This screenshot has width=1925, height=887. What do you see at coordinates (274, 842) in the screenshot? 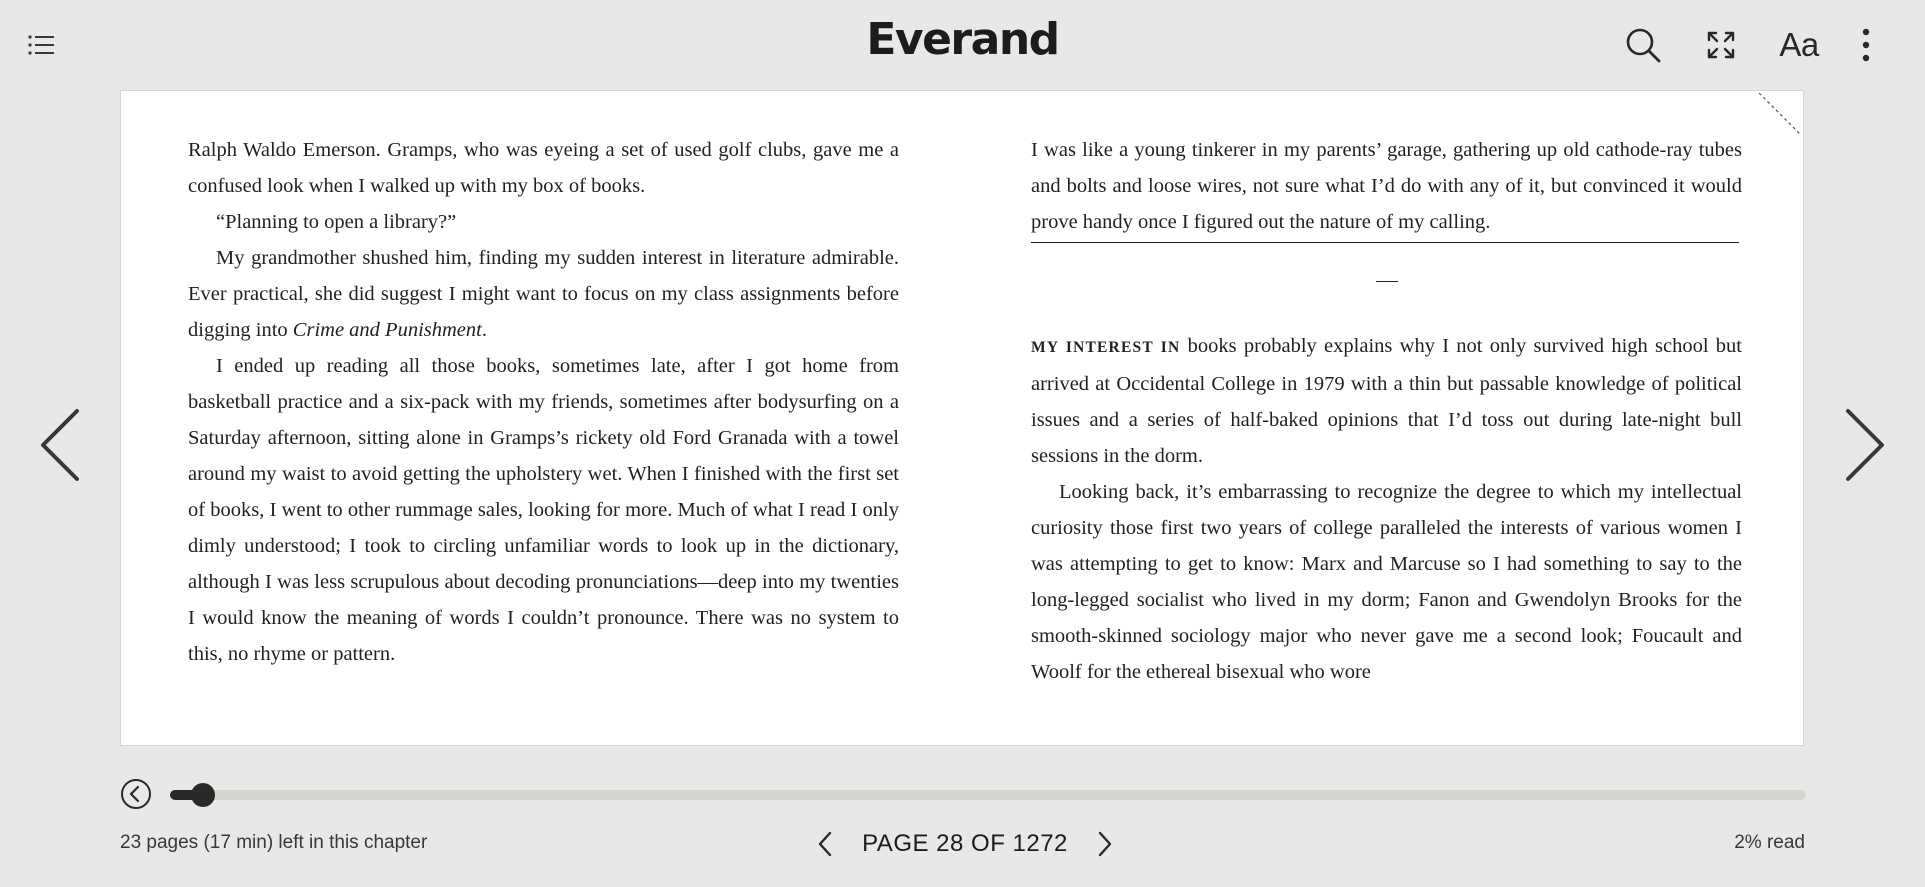
I see `chapter-remaining-text: 23 pages (17 min) left in this chapter` at bounding box center [274, 842].